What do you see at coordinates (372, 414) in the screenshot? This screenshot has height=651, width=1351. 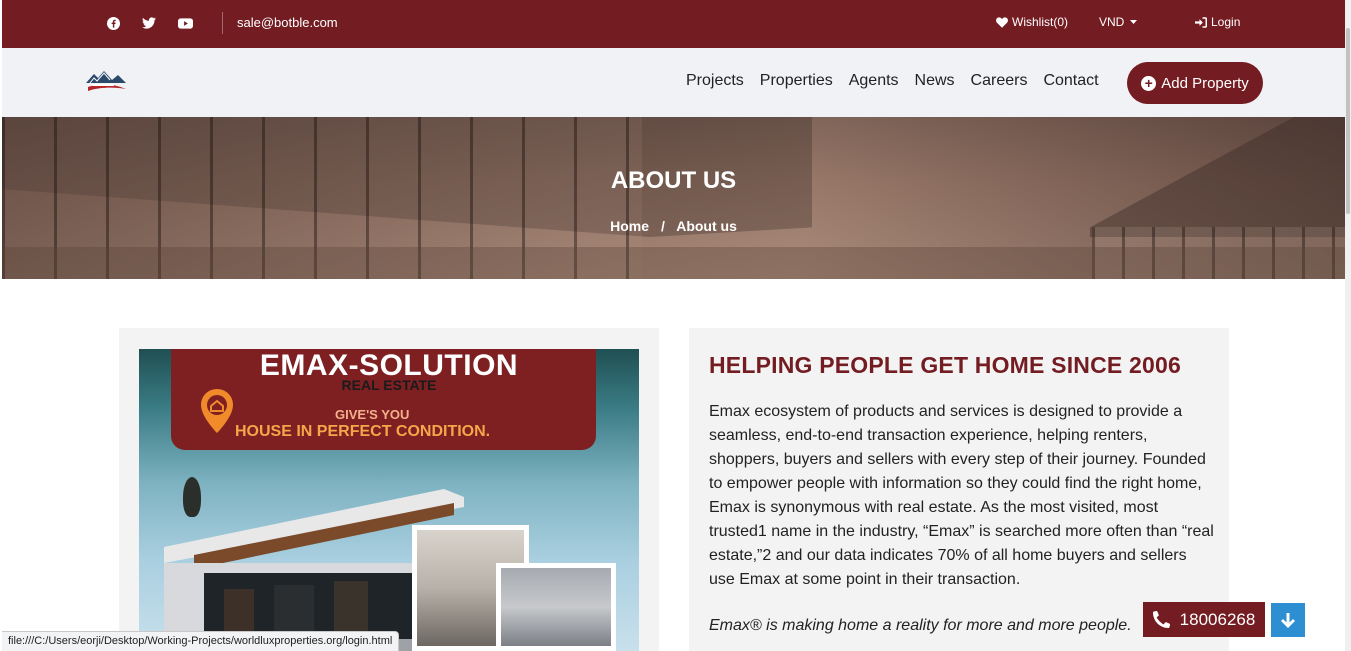 I see `promo-line1: GIVE'S YOU` at bounding box center [372, 414].